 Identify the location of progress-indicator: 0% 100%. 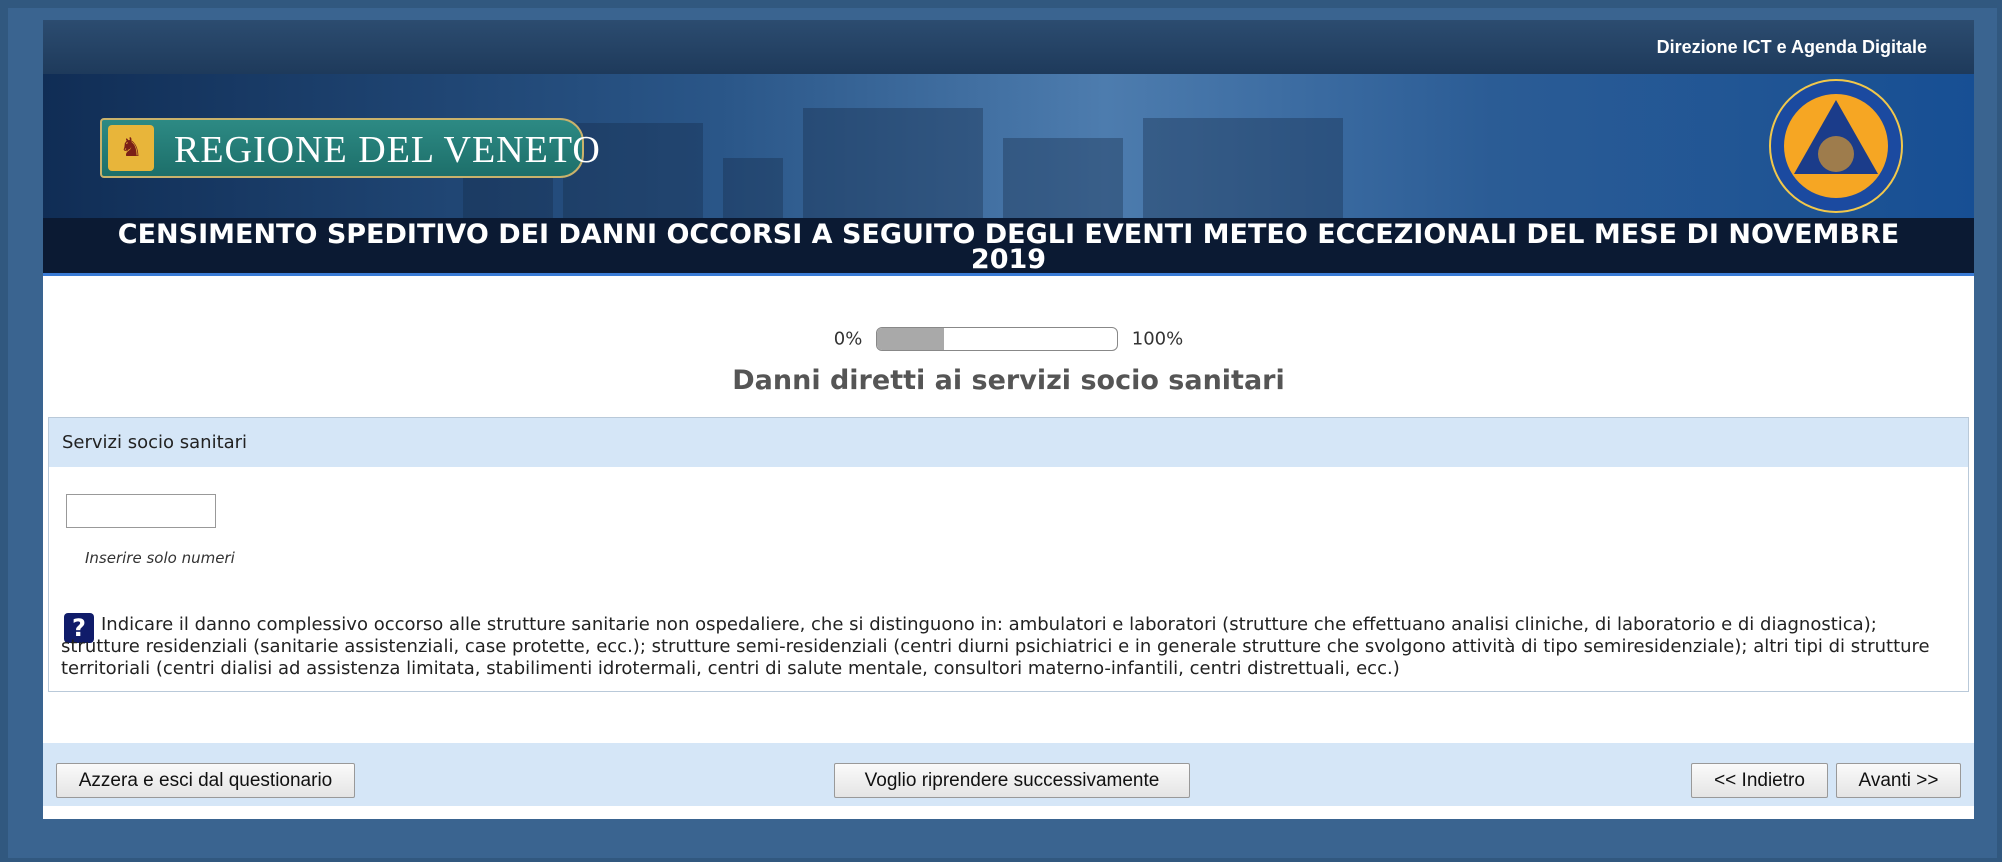
(1008, 339).